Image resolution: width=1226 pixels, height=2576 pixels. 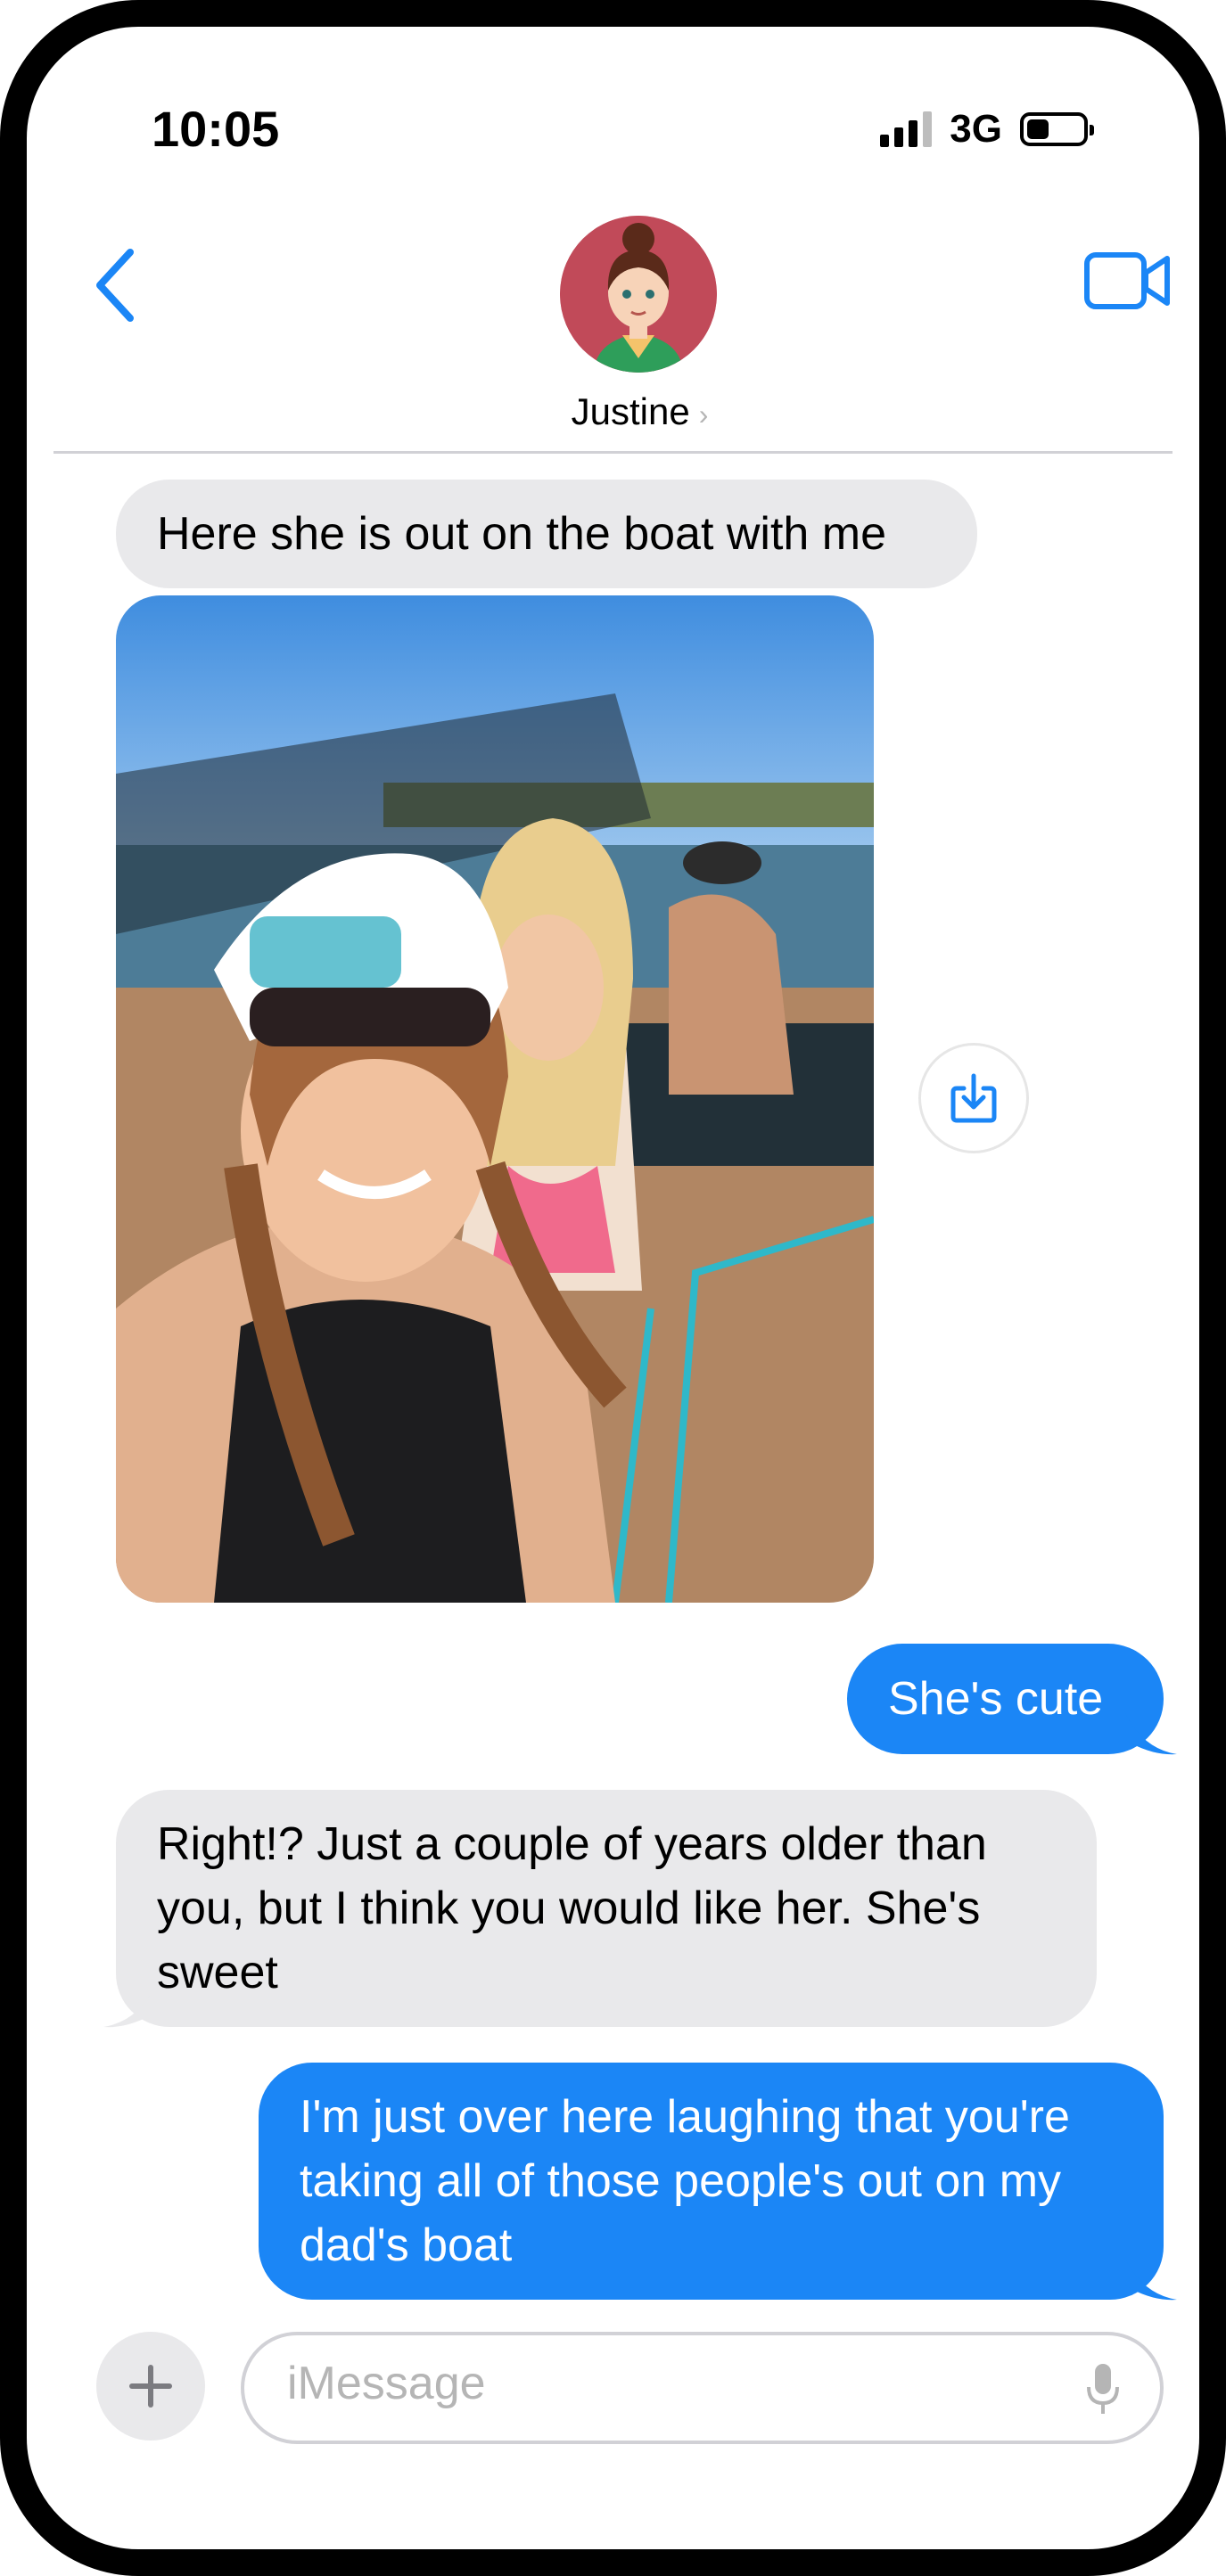 I want to click on back-button, so click(x=118, y=285).